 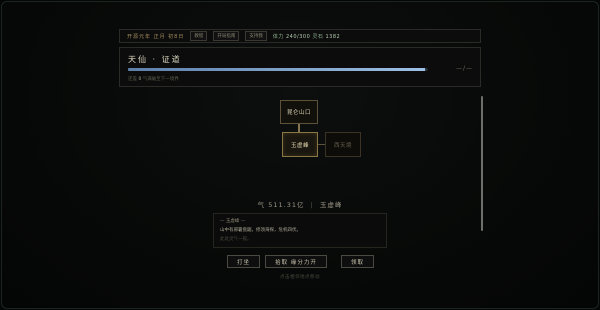 I want to click on log-line: 山中有邪暑盘踞，修须海探，危机四伏。, so click(x=260, y=230).